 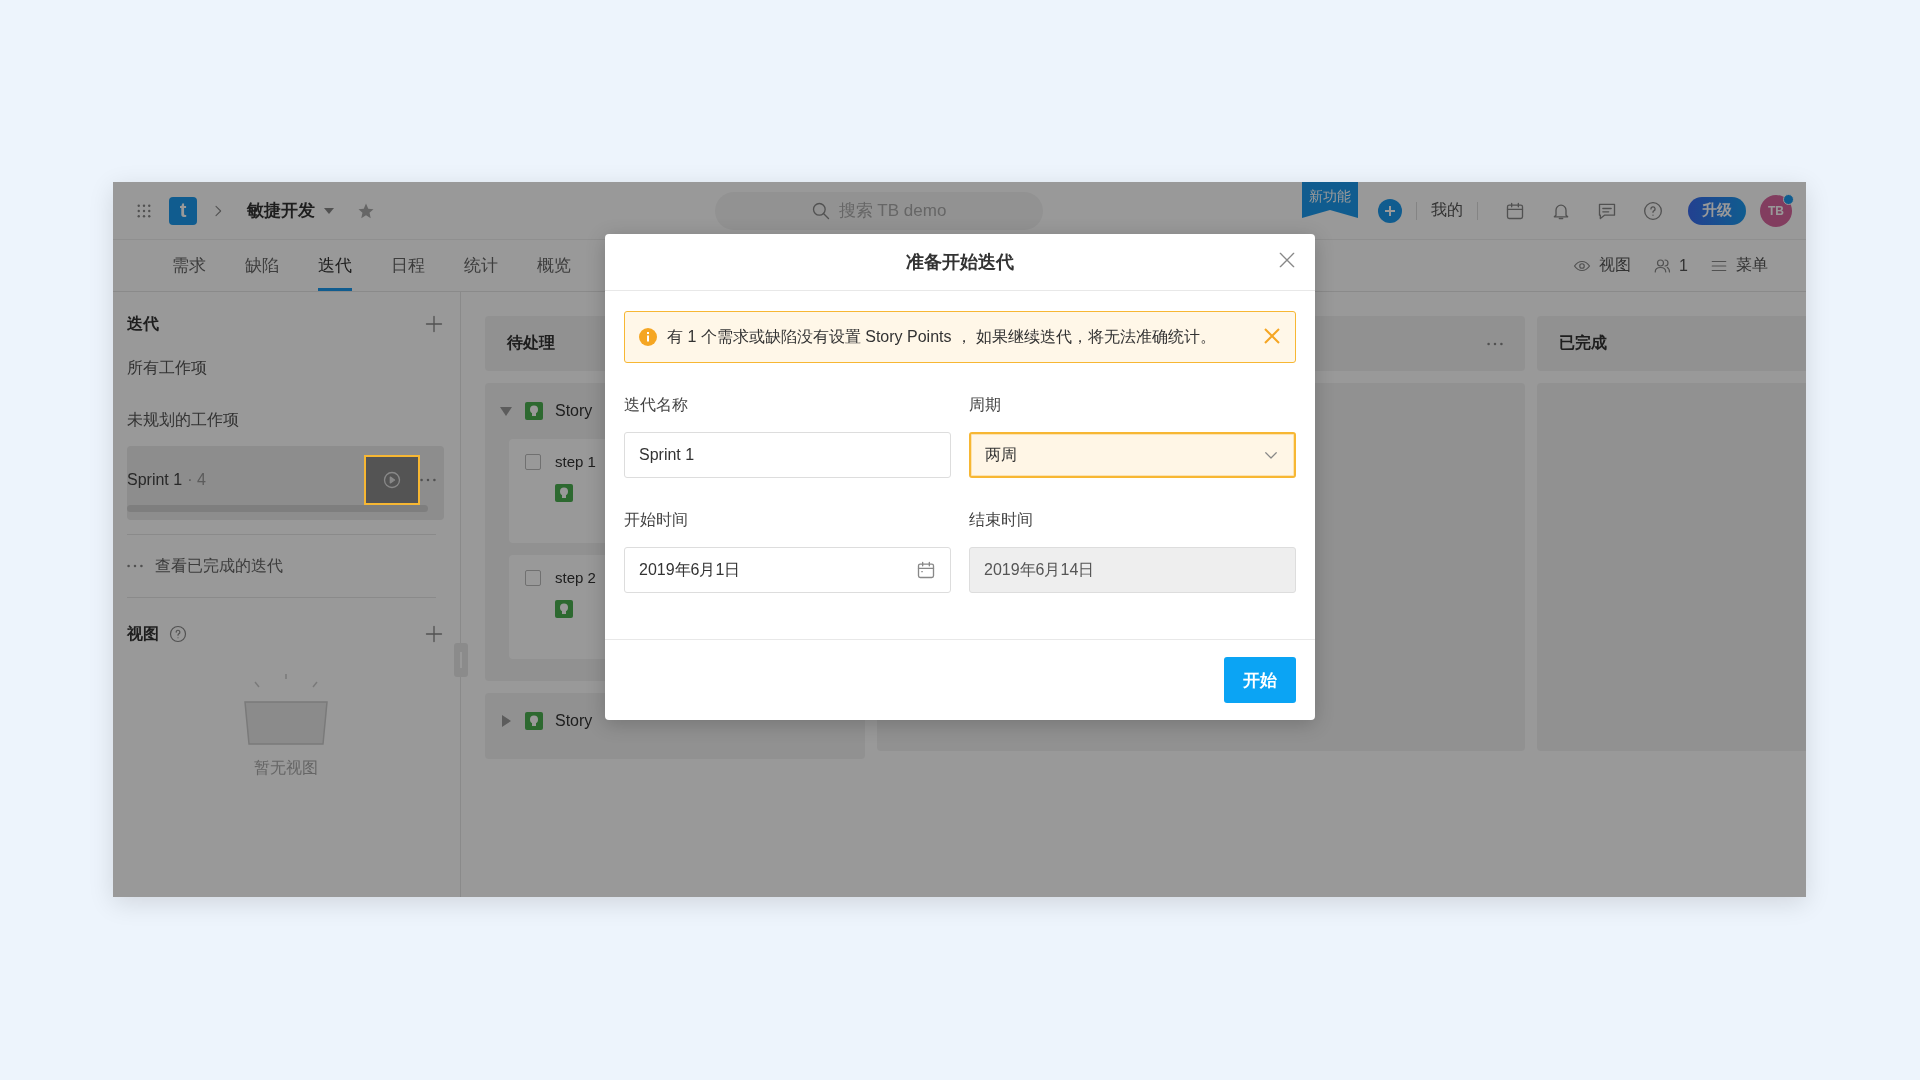 I want to click on nav-tab: 需求, so click(x=189, y=265).